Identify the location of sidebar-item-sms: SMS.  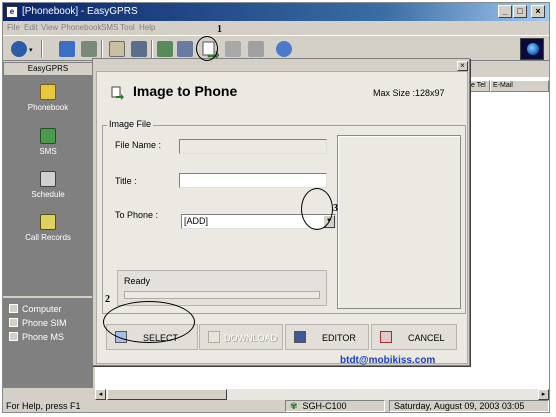
(48, 142).